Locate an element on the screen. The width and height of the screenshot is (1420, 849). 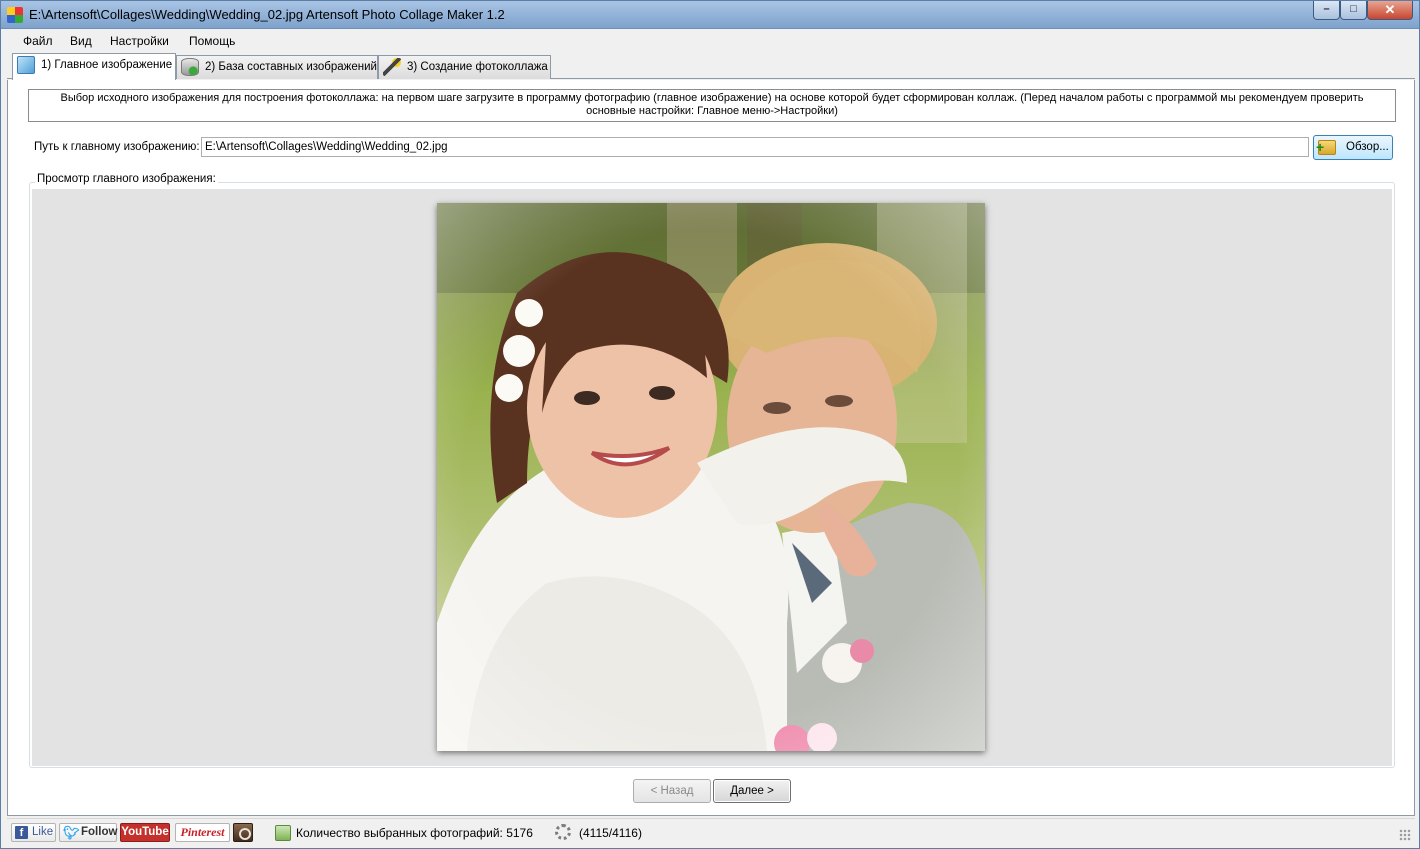
minimize-button: – is located at coordinates (1326, 10).